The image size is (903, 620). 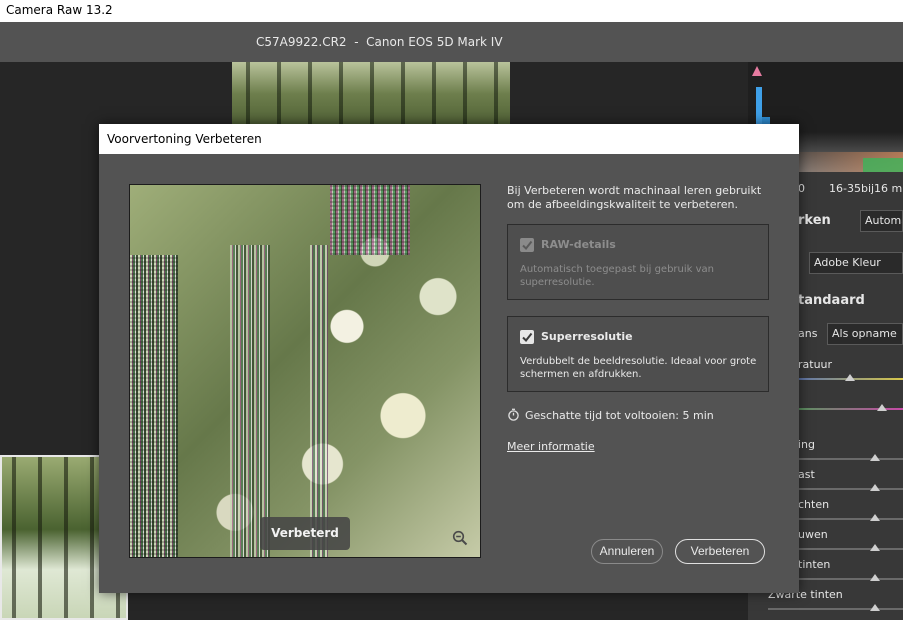 I want to click on profile-standard-label: tandaard, so click(x=831, y=300).